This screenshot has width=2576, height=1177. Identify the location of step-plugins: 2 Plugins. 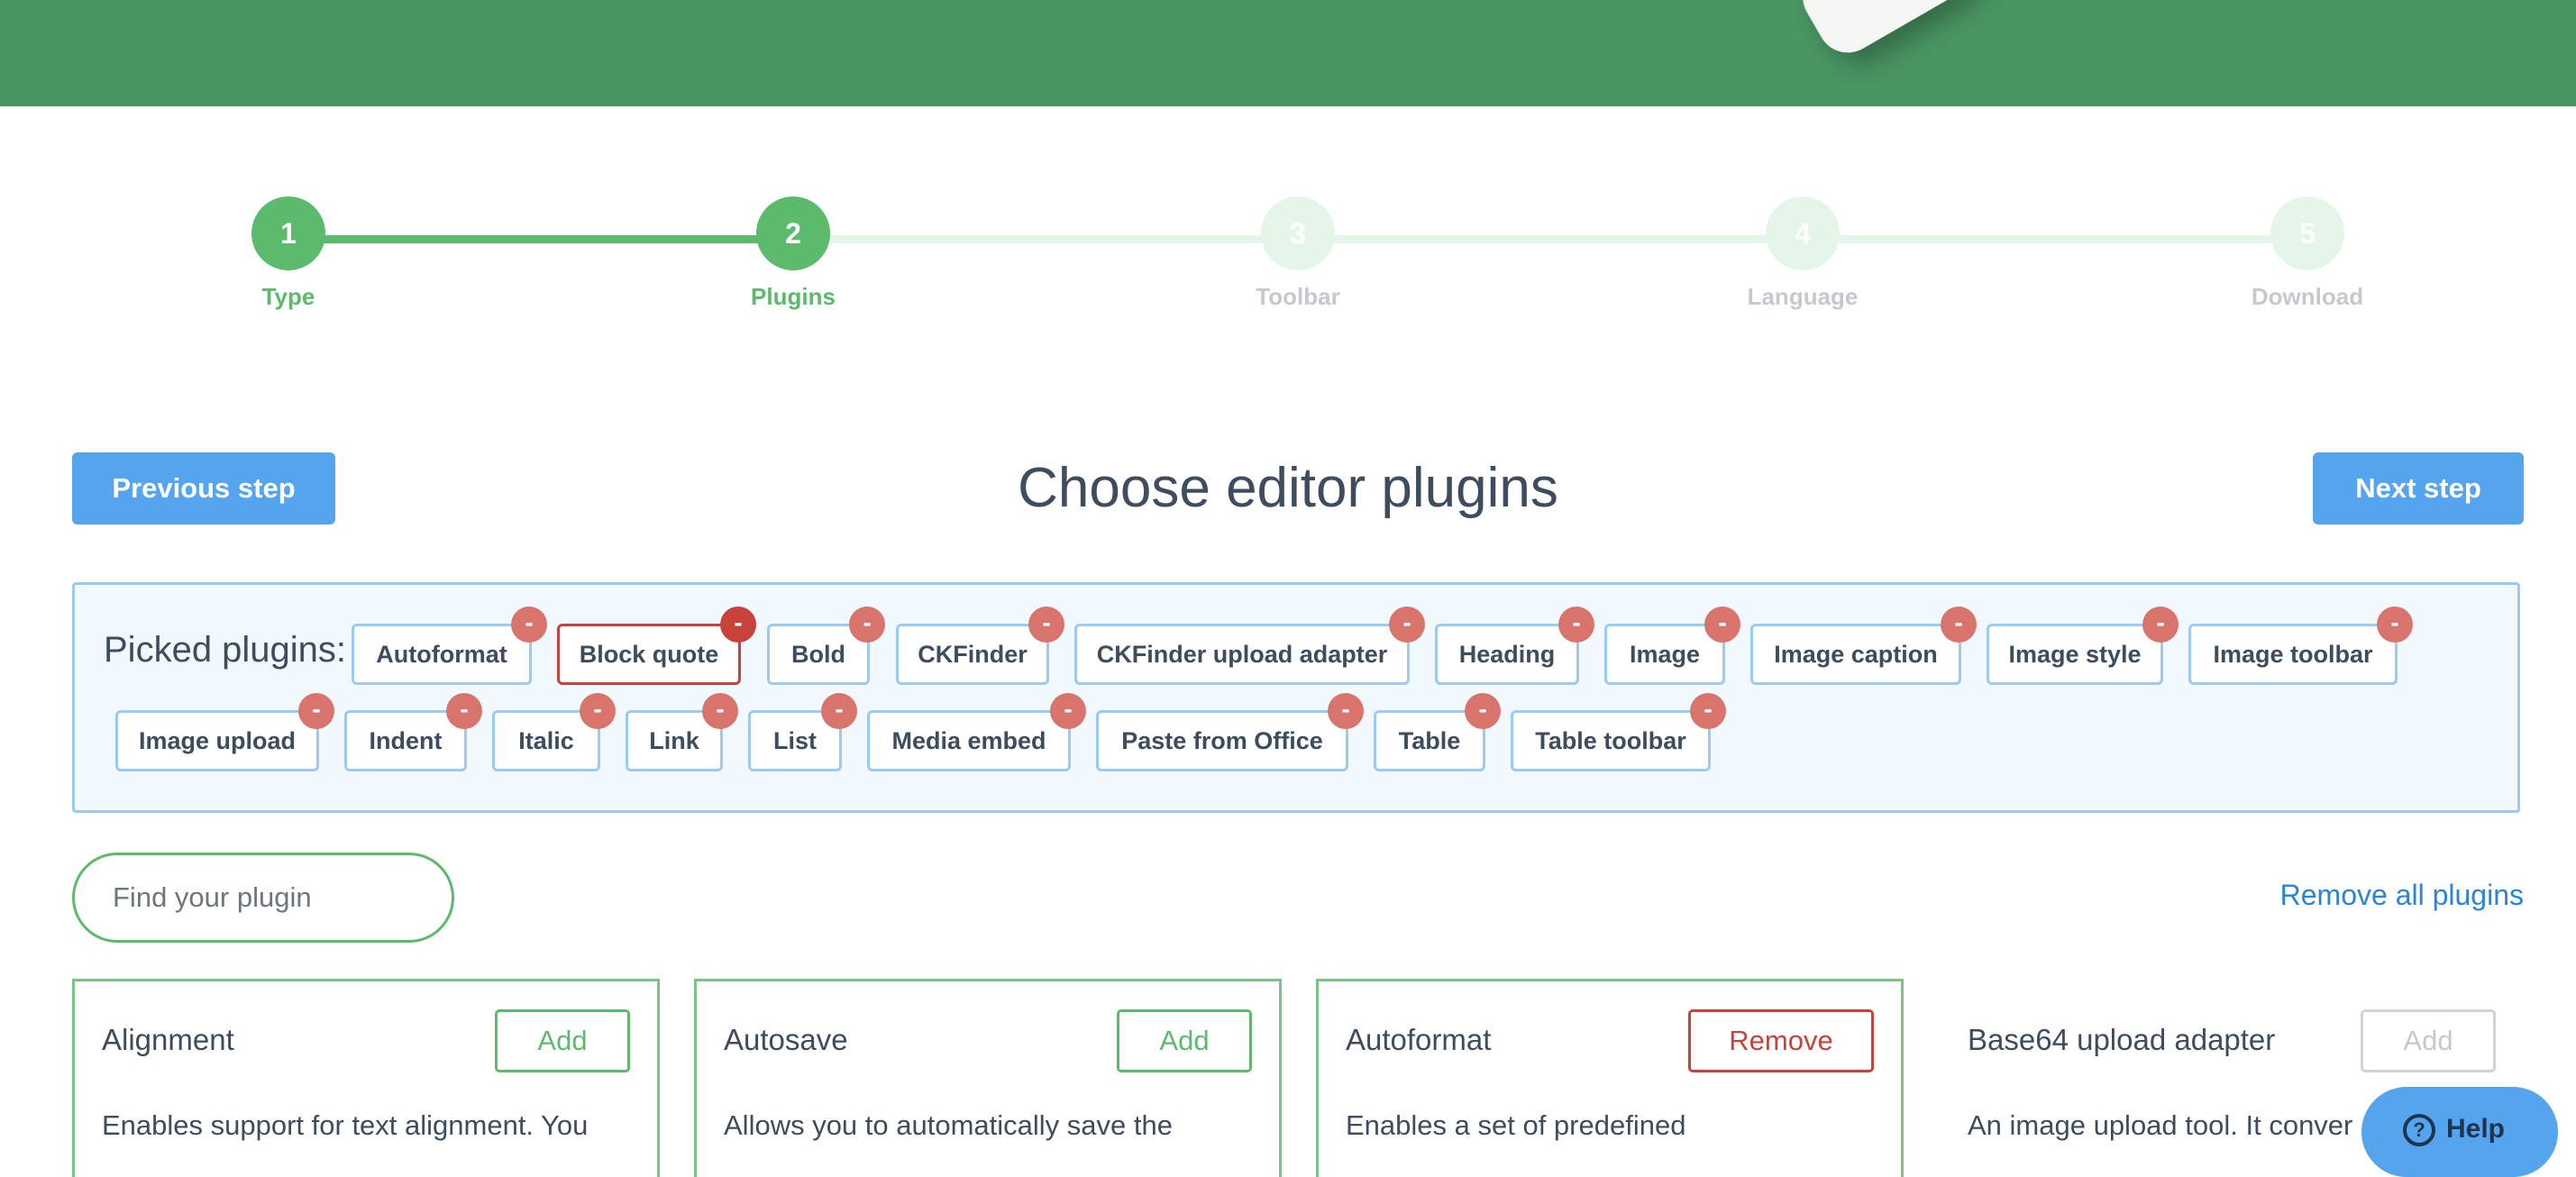
(793, 253).